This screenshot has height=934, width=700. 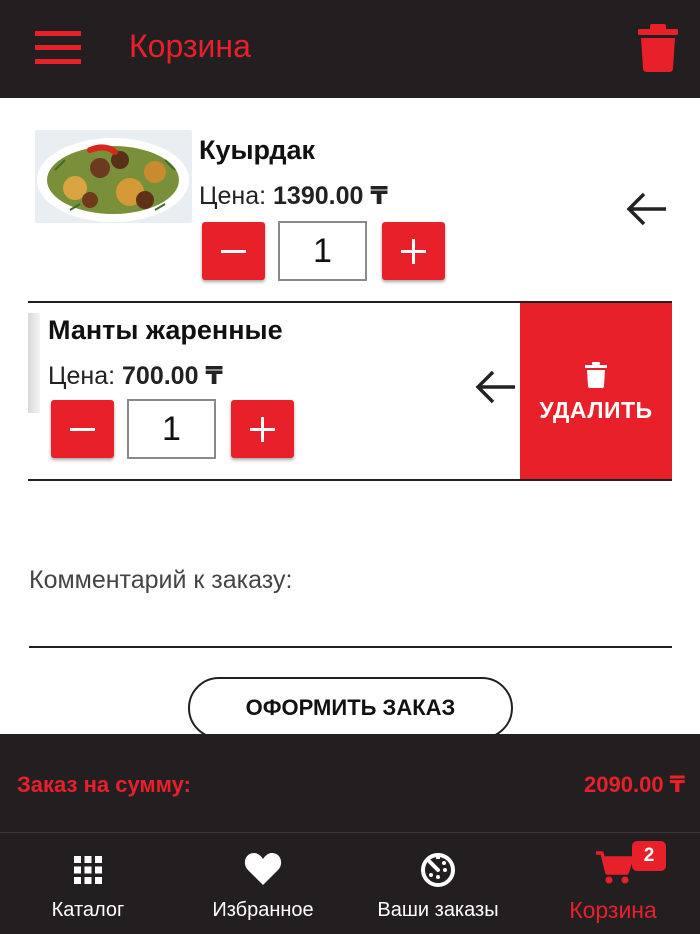 I want to click on nav-item-catalog: Каталог, so click(x=88, y=883).